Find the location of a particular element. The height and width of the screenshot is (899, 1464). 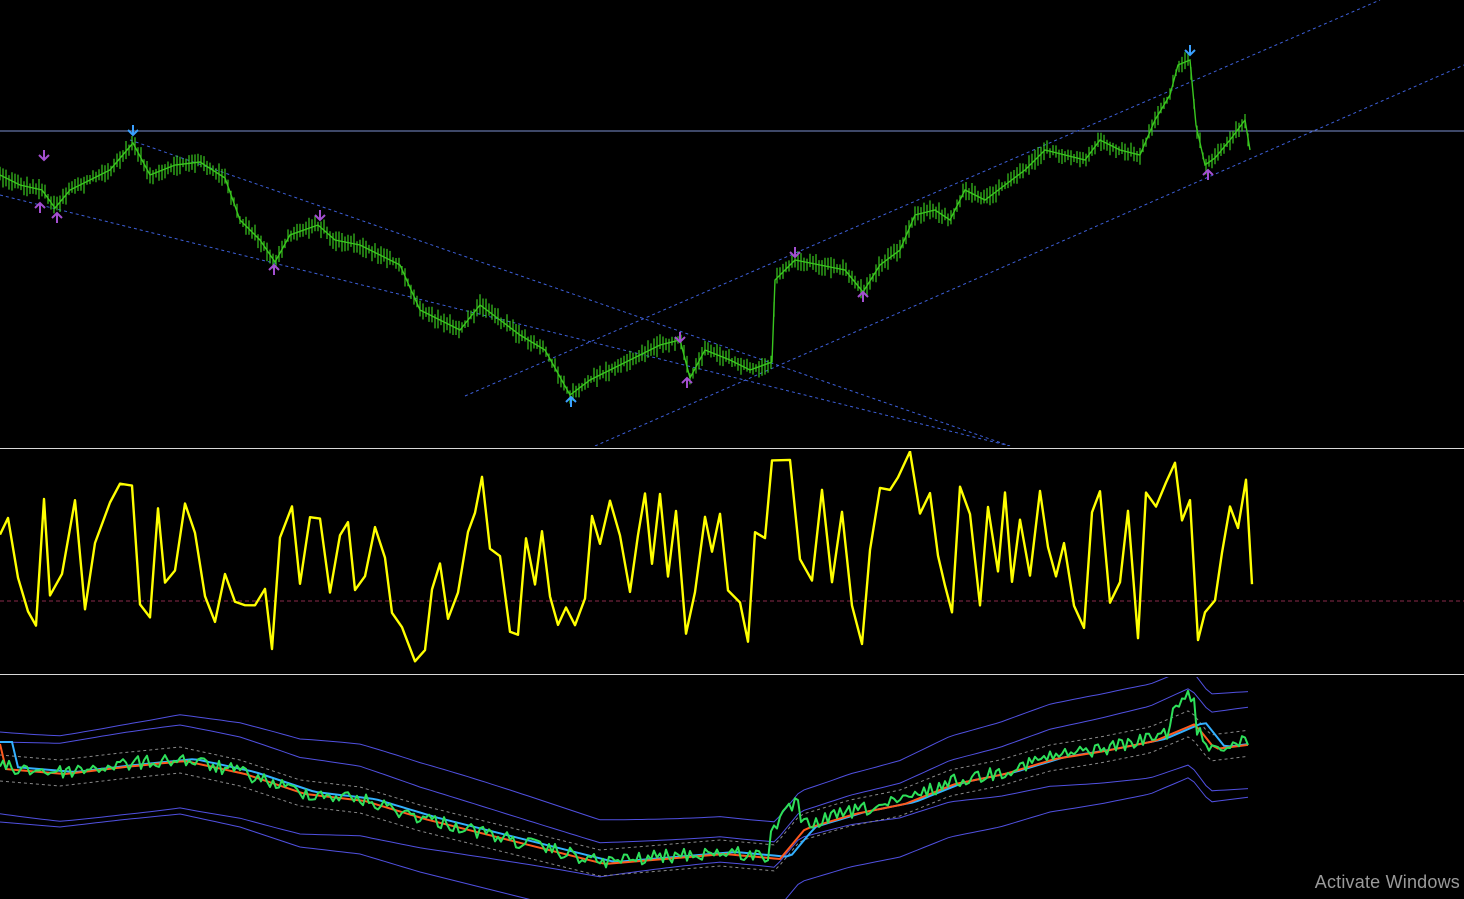

band-lower-envelope is located at coordinates (624, 821).